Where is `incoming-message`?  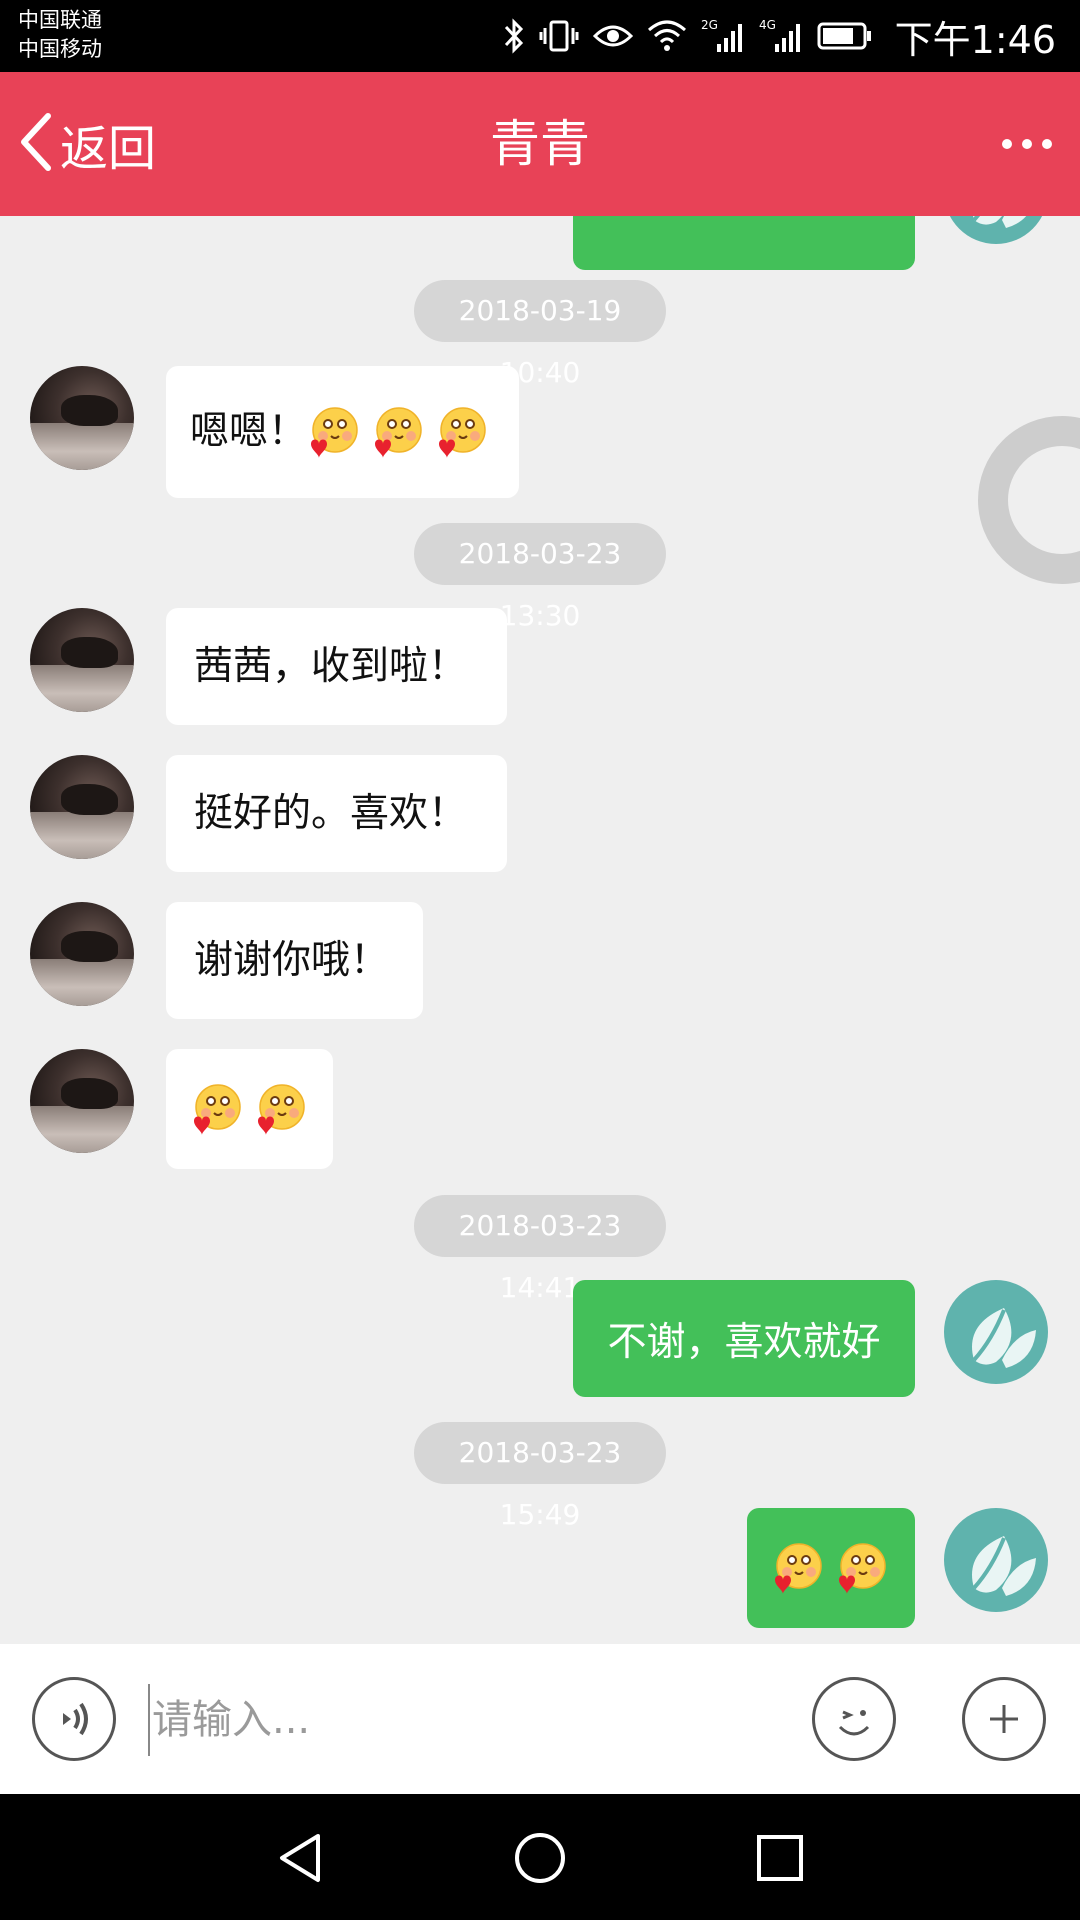 incoming-message is located at coordinates (249, 1109).